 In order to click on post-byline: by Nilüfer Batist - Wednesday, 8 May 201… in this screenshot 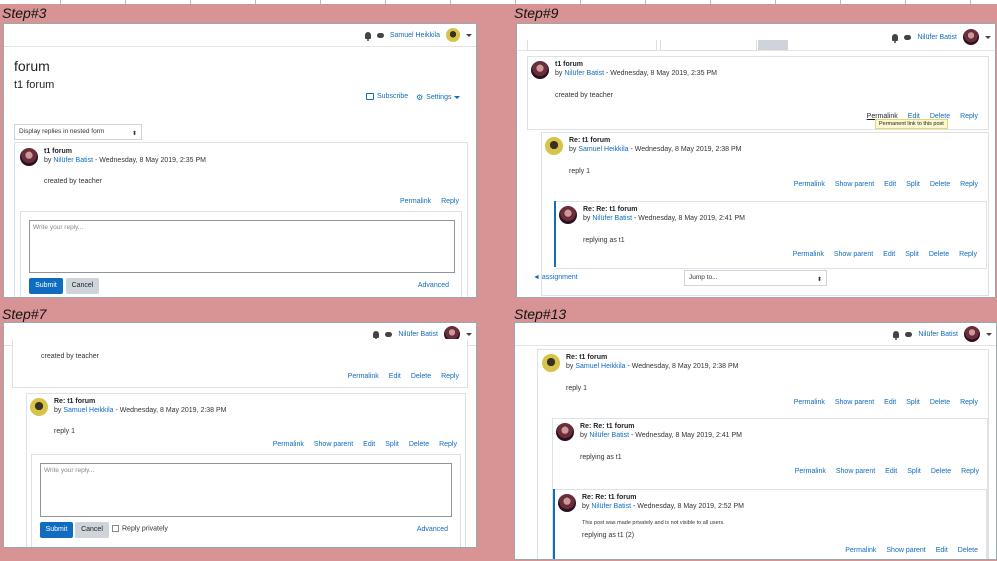, I will do `click(125, 160)`.